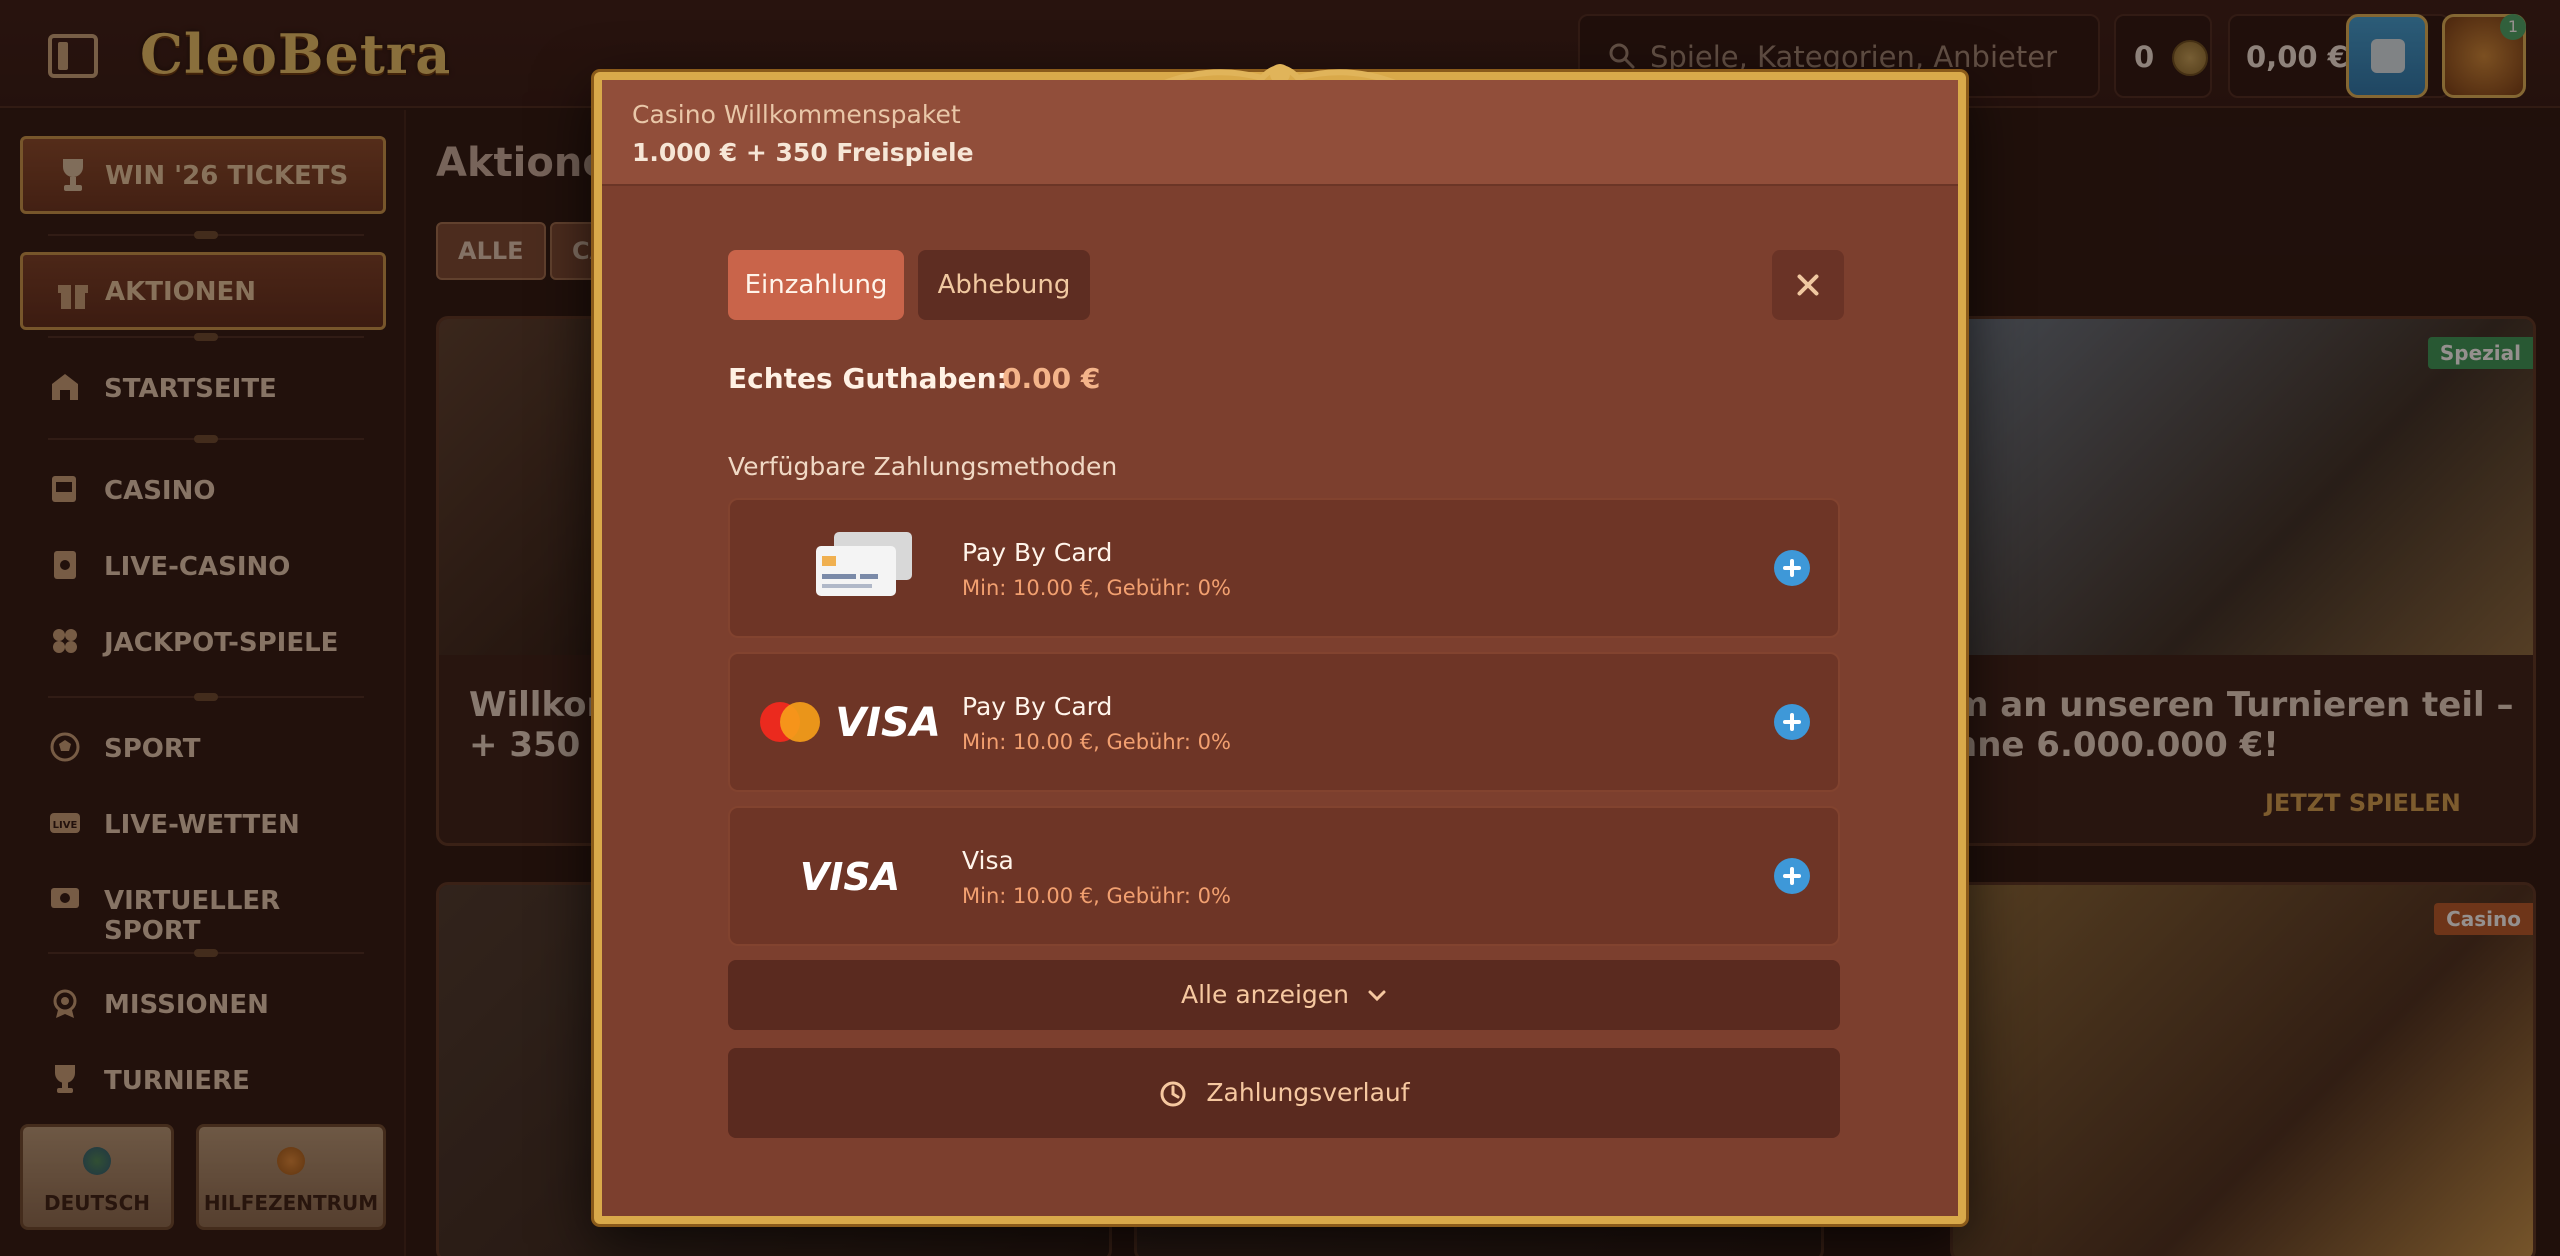 This screenshot has height=1256, width=2560. I want to click on mastercard-visa-logo: VISA, so click(850, 723).